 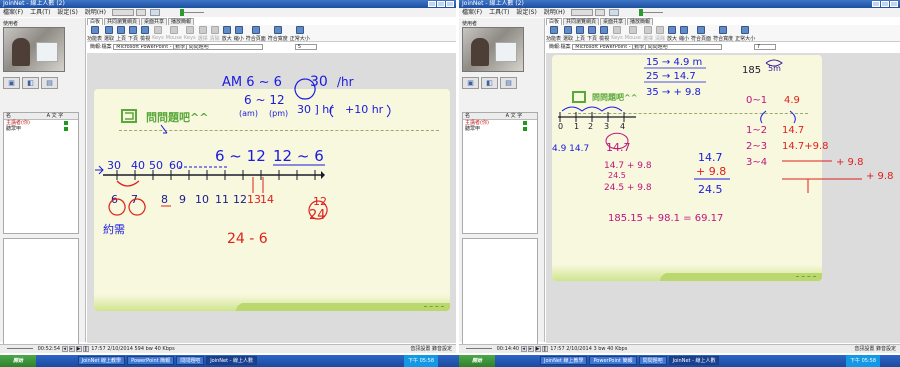 What do you see at coordinates (305, 47) in the screenshot?
I see `zoom-select: 5` at bounding box center [305, 47].